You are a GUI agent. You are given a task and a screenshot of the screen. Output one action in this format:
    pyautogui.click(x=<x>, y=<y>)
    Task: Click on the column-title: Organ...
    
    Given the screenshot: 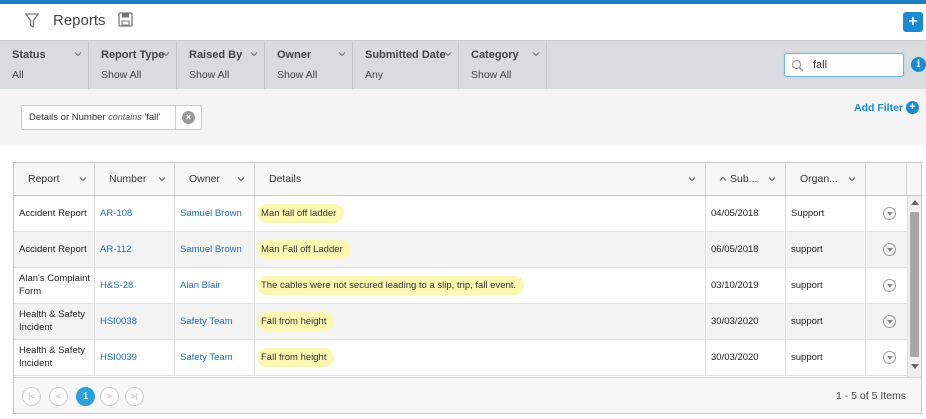 What is the action you would take?
    pyautogui.click(x=819, y=179)
    